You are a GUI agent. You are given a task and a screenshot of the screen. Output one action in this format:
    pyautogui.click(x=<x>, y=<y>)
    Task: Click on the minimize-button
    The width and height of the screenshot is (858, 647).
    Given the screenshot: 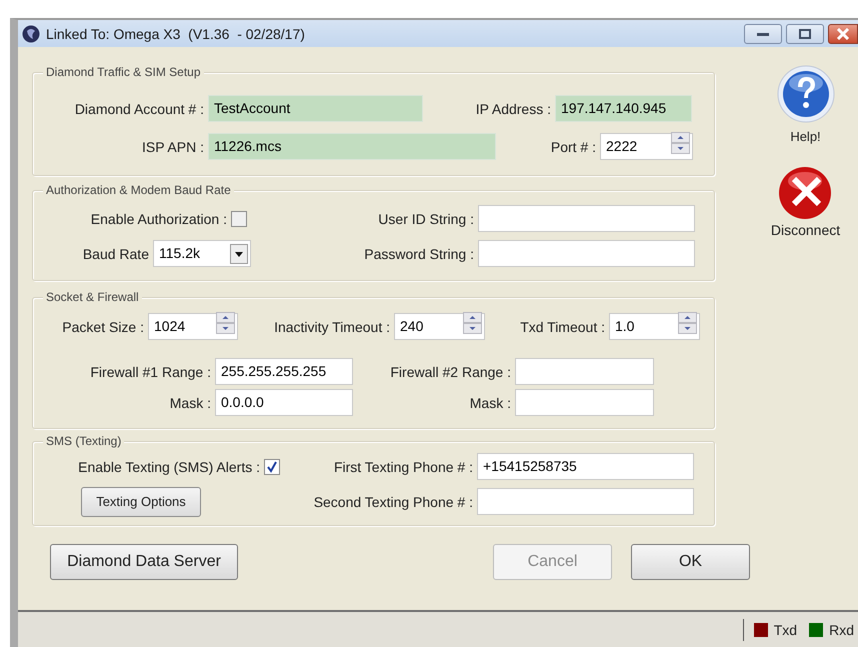 What is the action you would take?
    pyautogui.click(x=763, y=34)
    